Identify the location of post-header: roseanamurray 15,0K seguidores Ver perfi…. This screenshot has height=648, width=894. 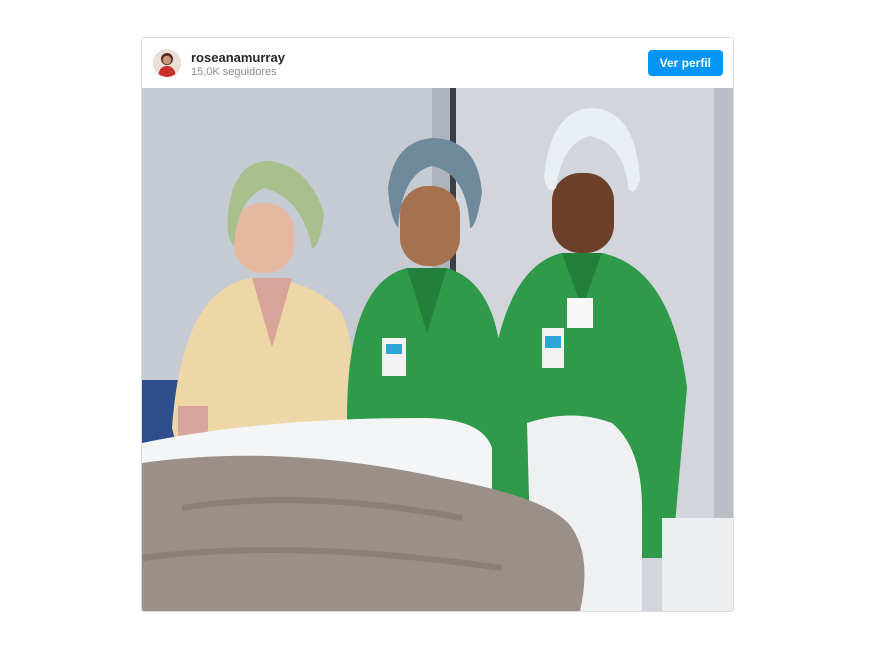
(437, 63).